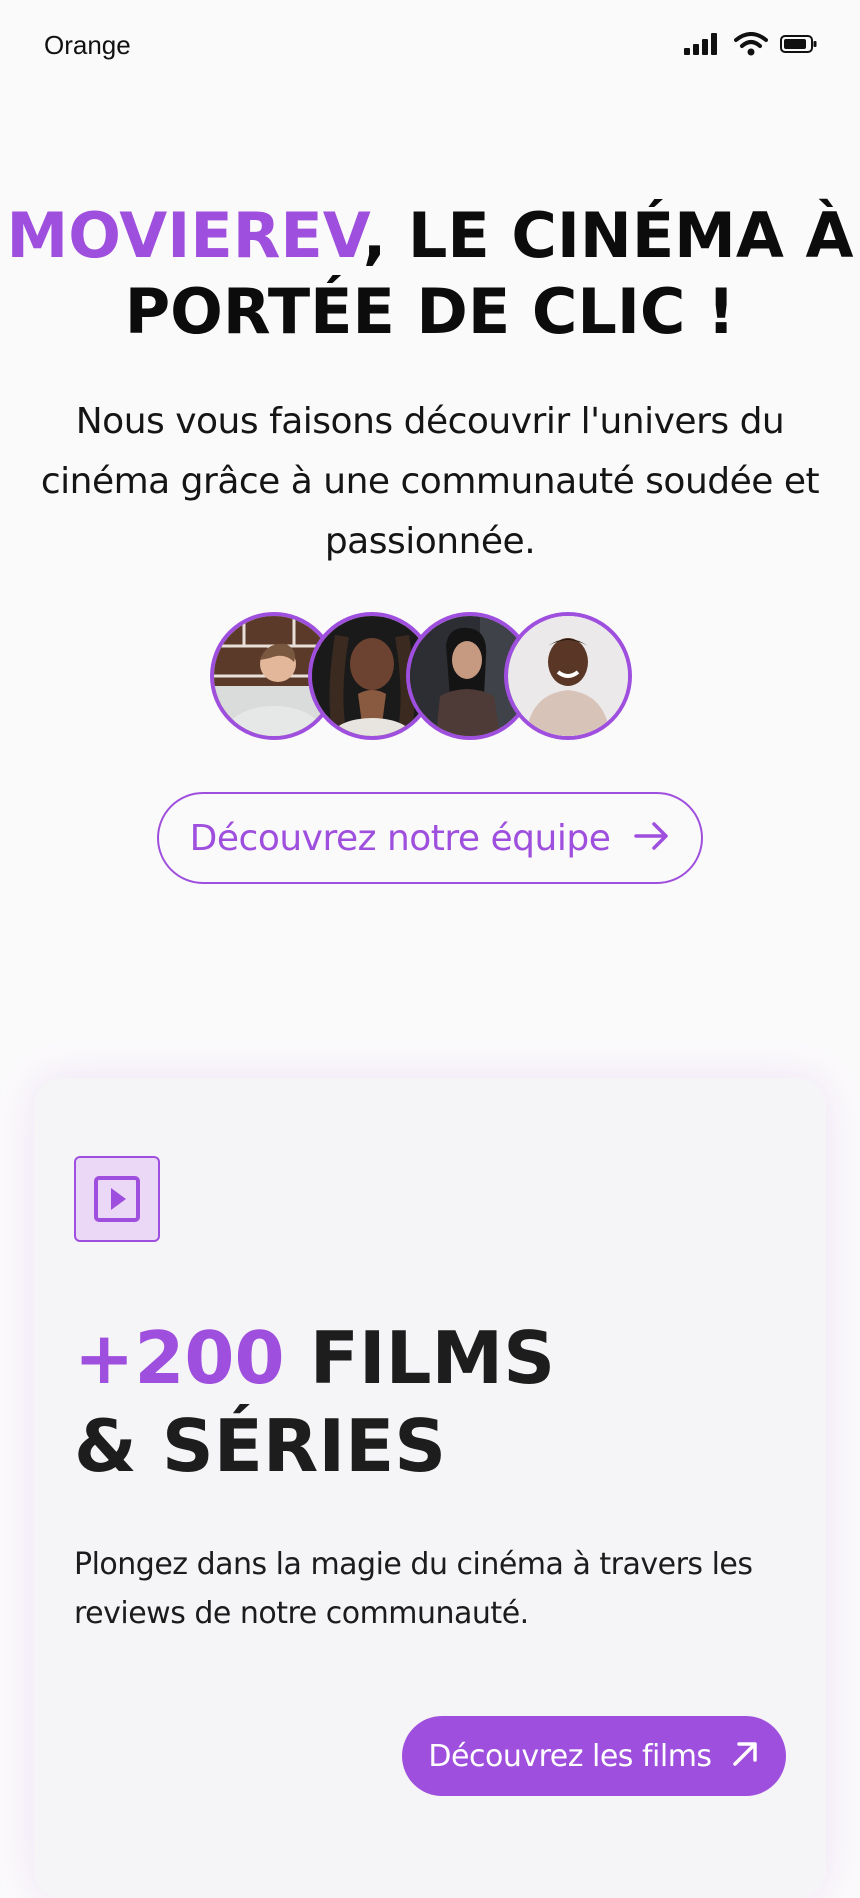 This screenshot has width=860, height=1898. I want to click on discover-films-button: Découvrez les films, so click(594, 1756).